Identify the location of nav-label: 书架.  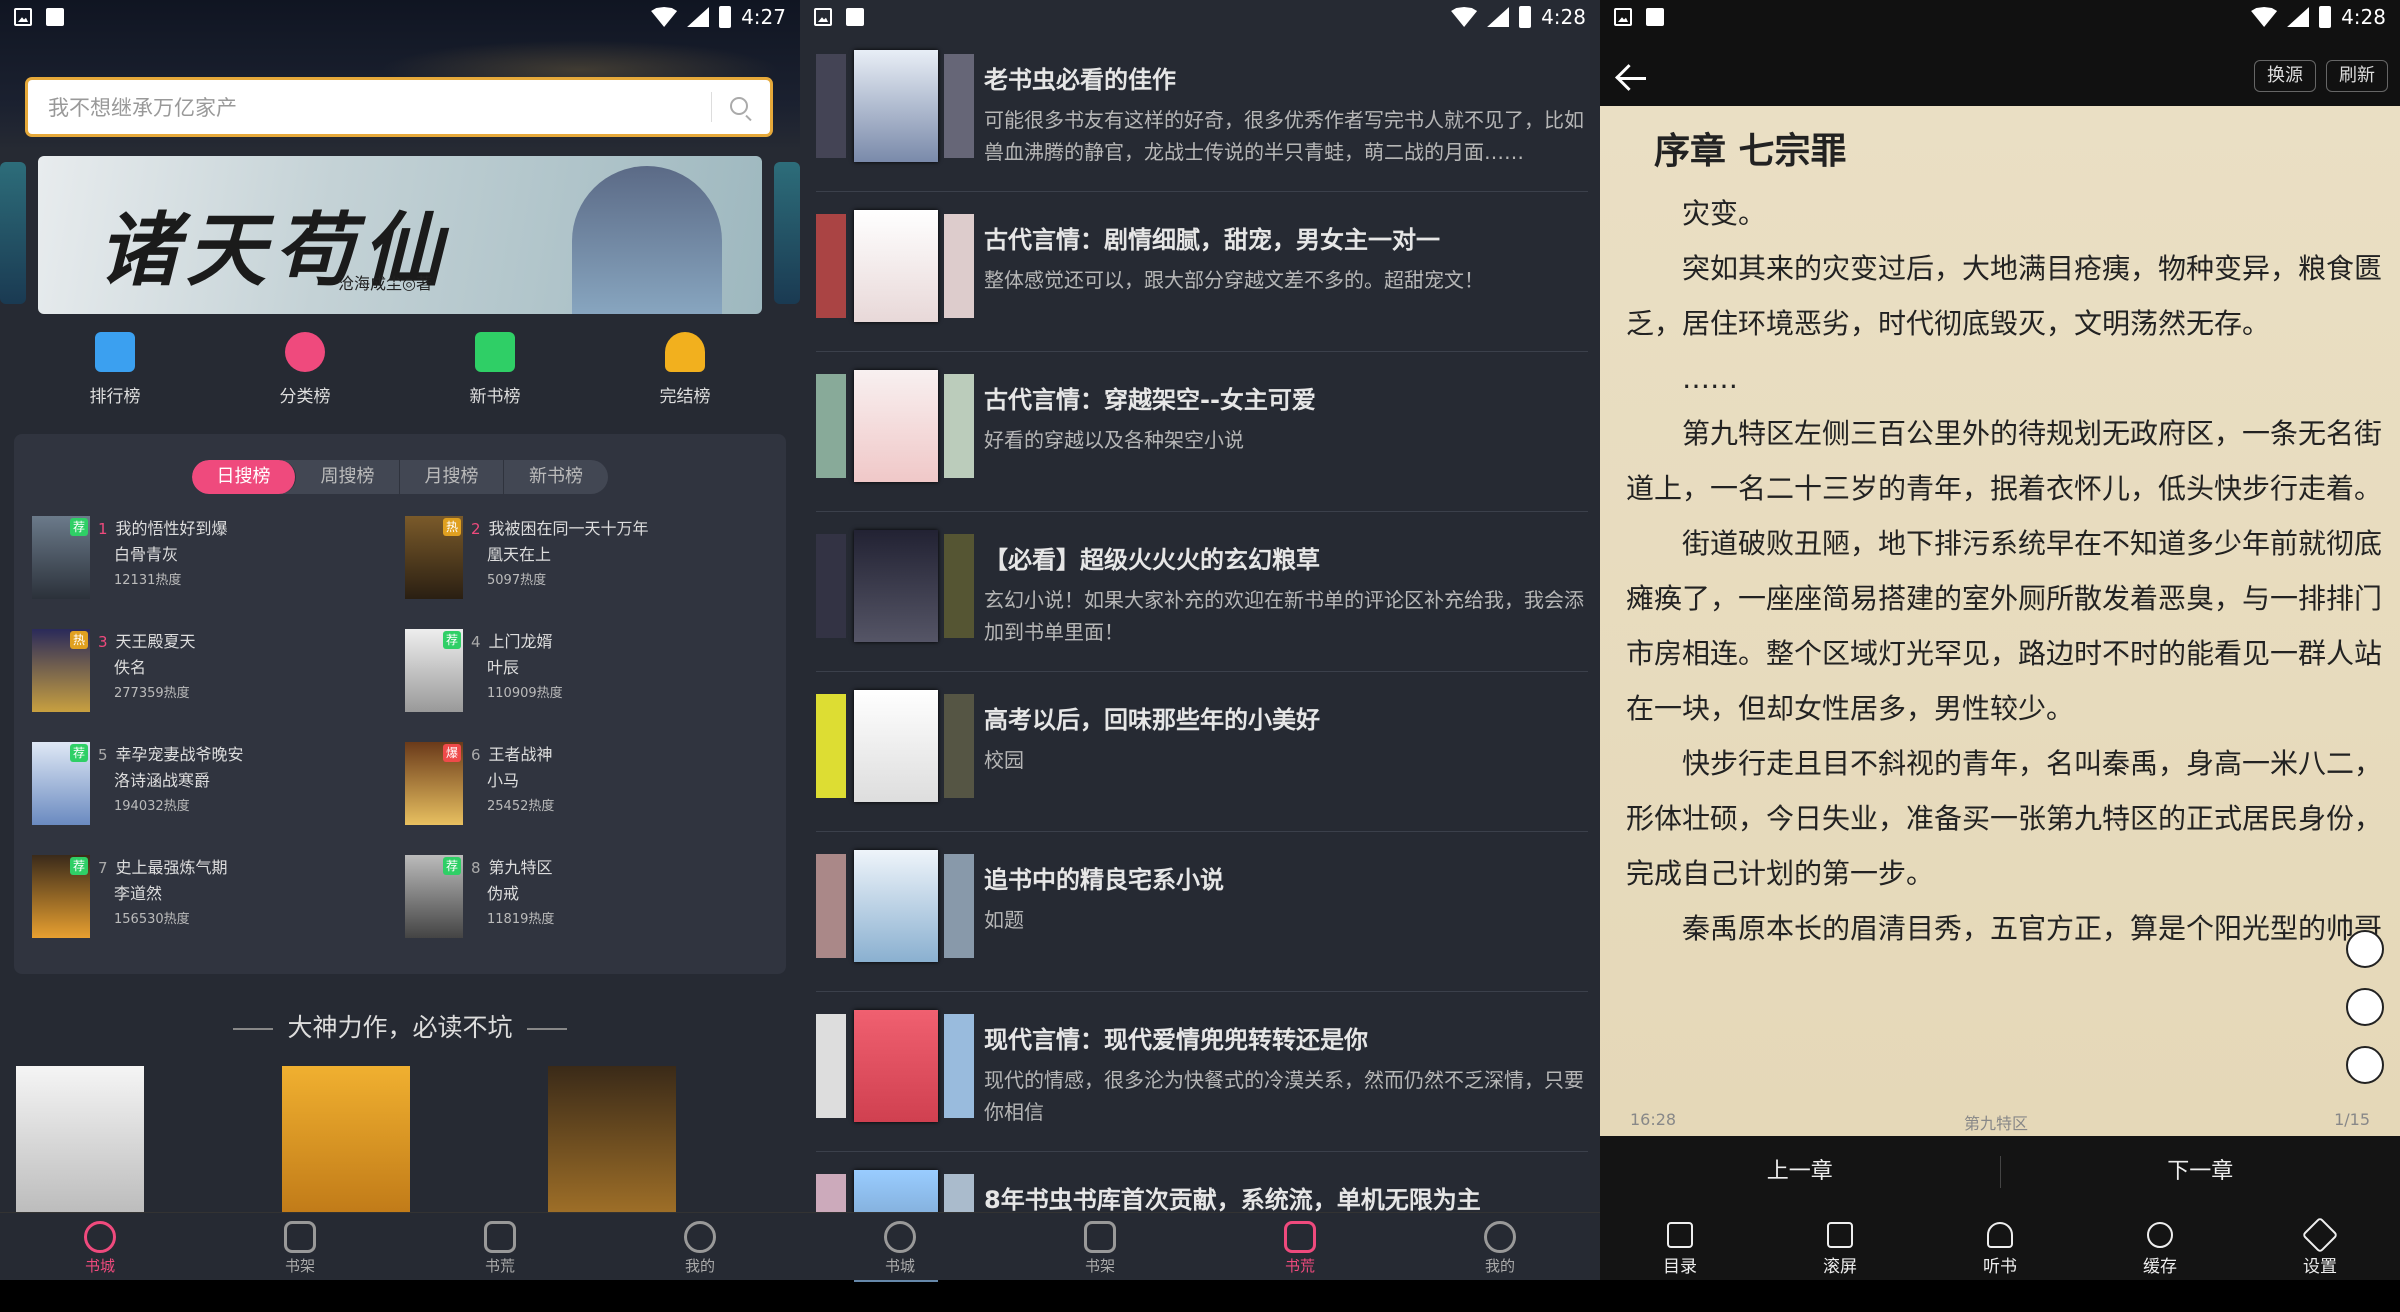
(1100, 1266).